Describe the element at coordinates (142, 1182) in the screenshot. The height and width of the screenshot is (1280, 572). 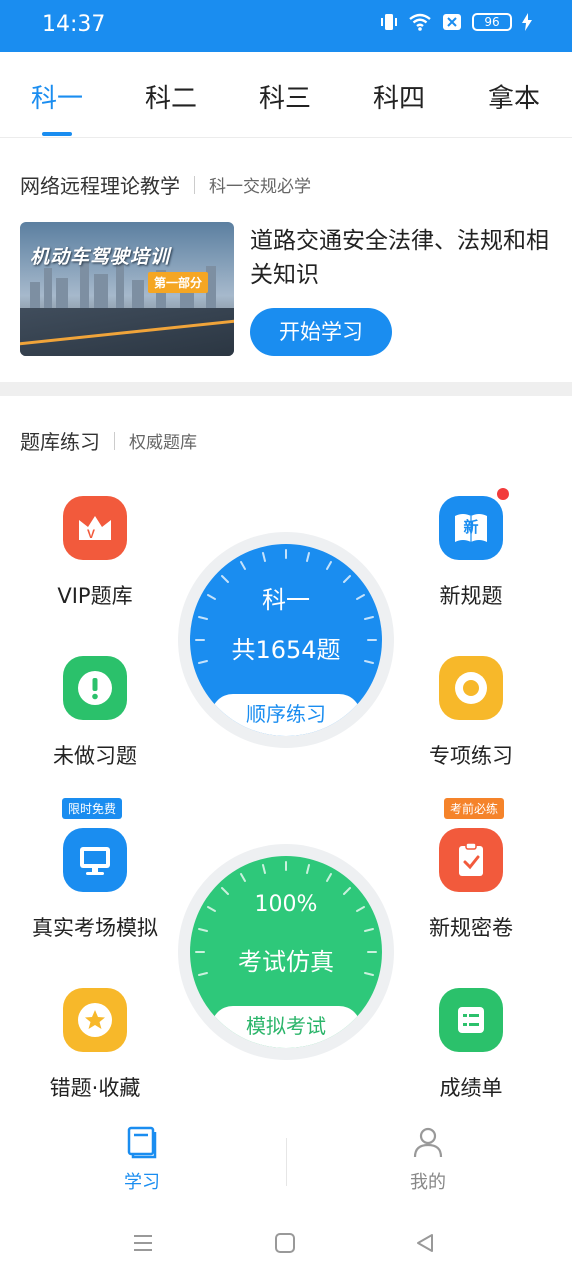
I see `nav-label: 学习` at that location.